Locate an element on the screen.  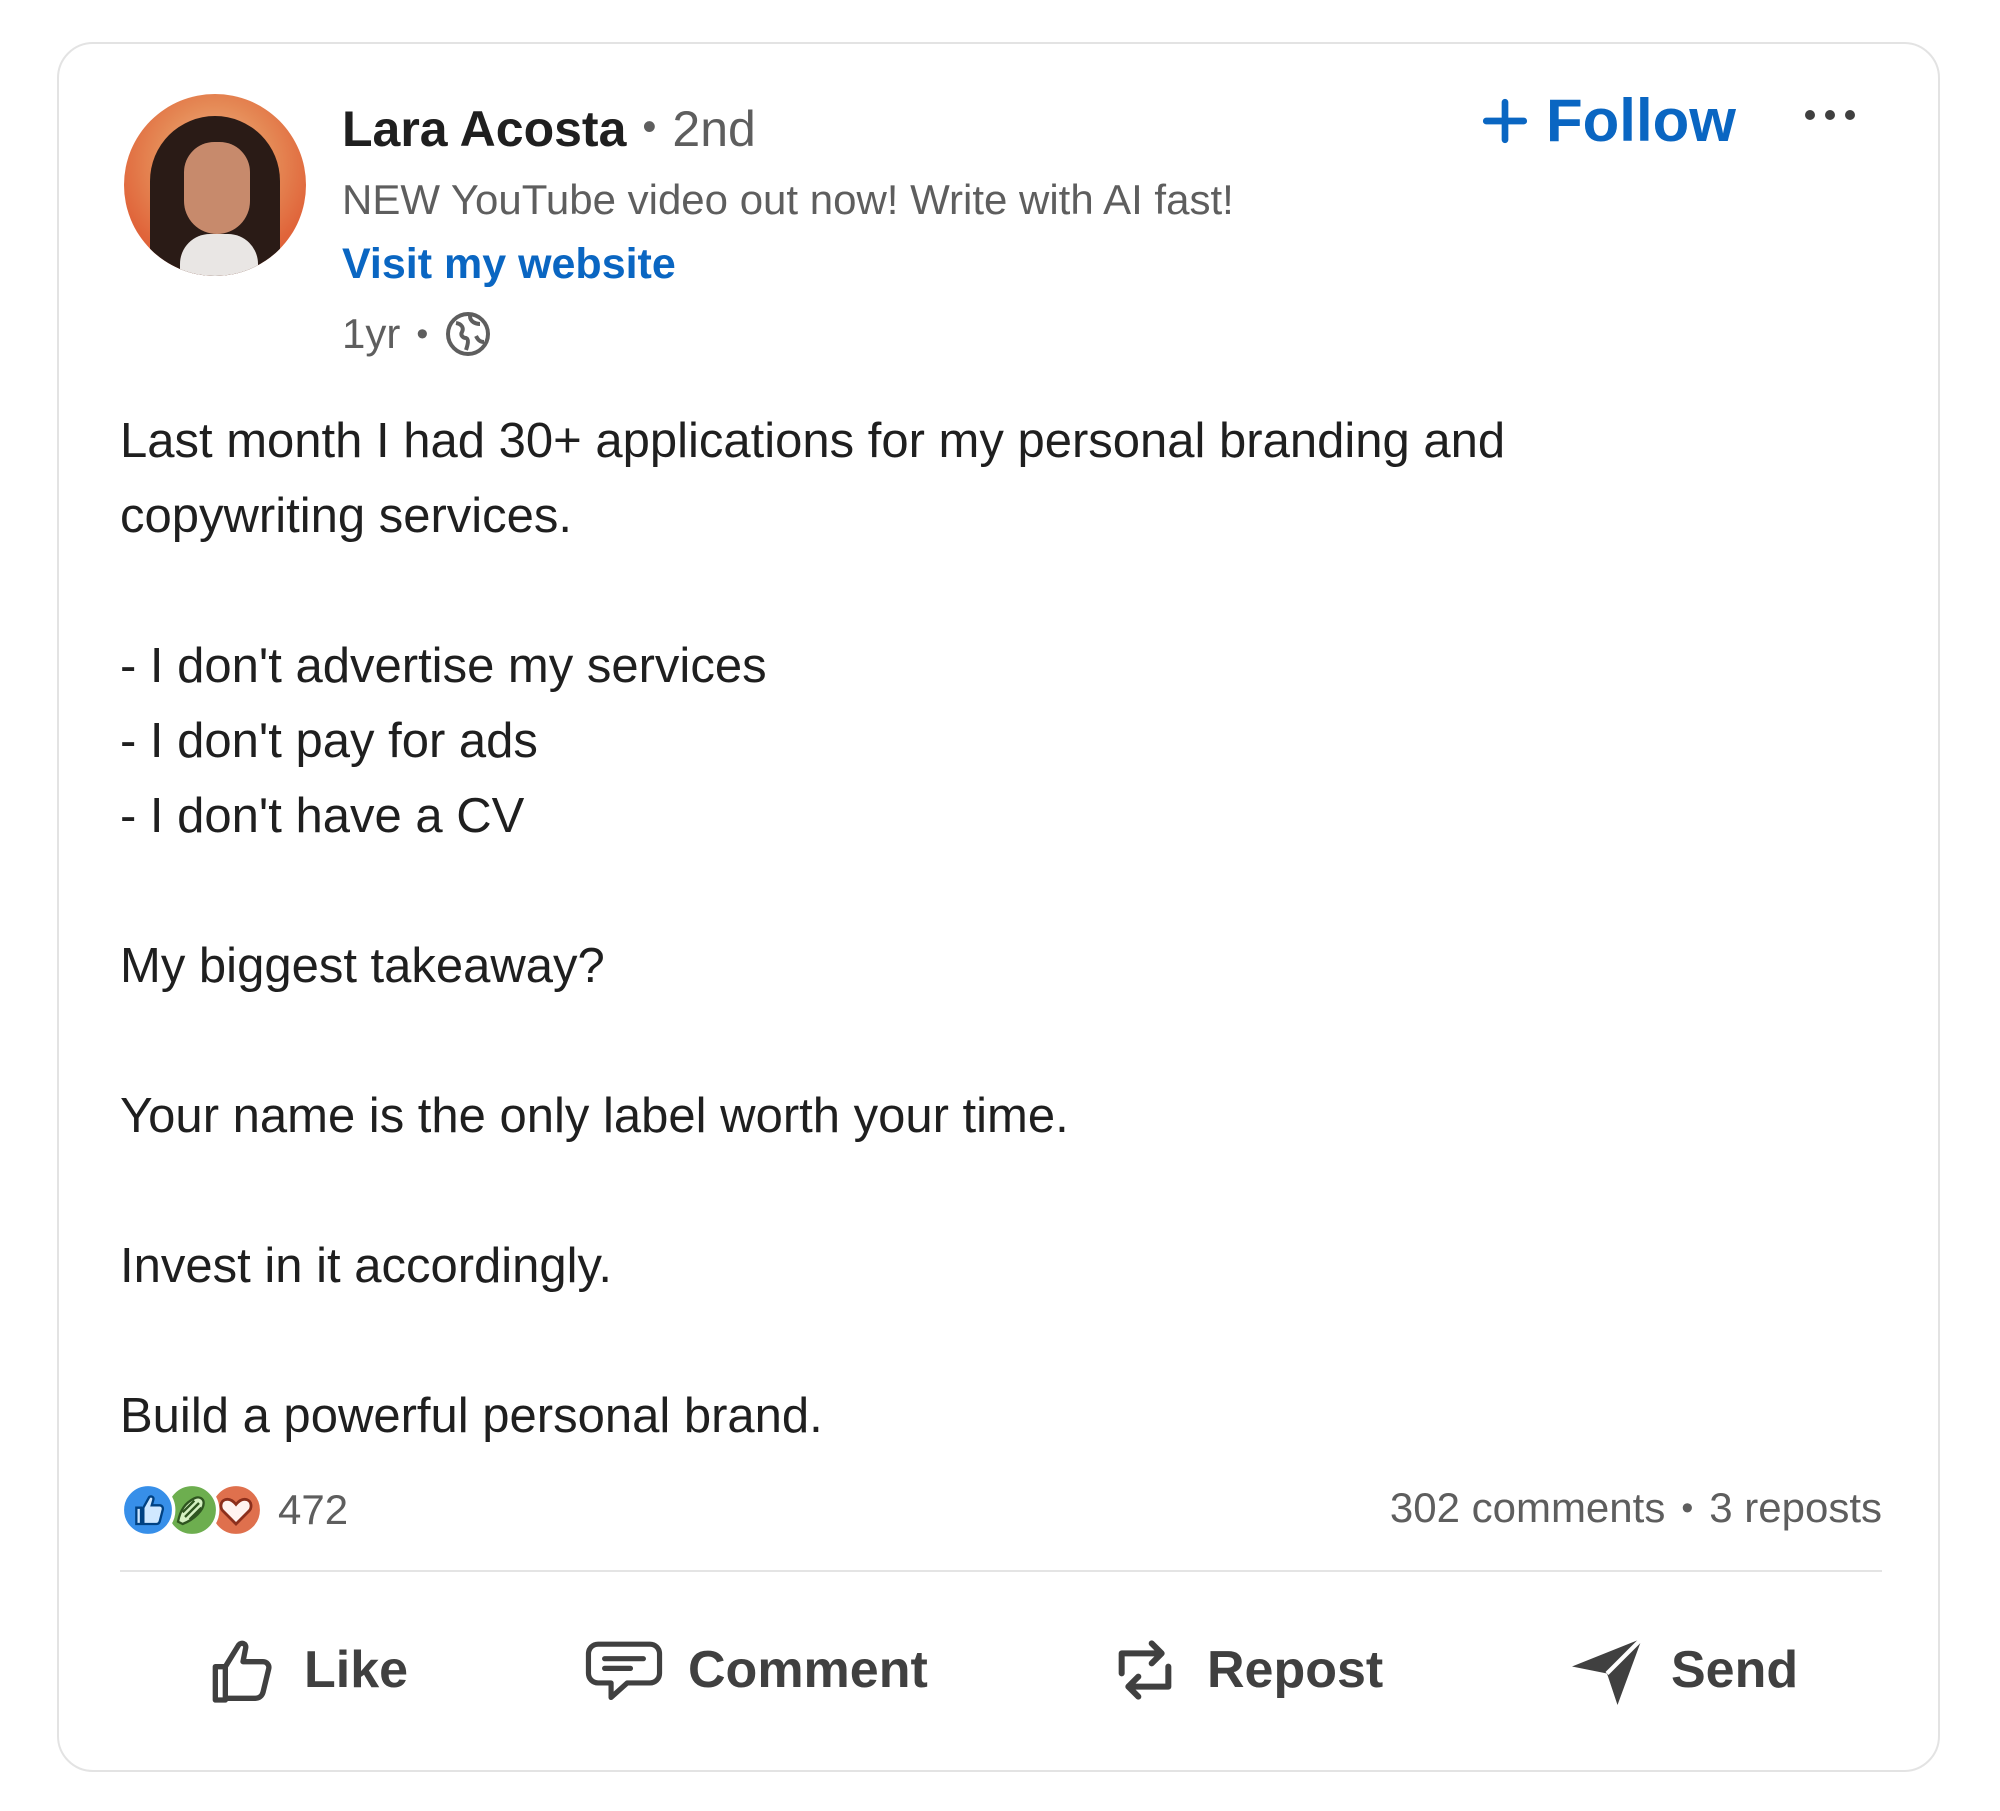
post-body-line: - I don't advertise my services is located at coordinates (443, 666).